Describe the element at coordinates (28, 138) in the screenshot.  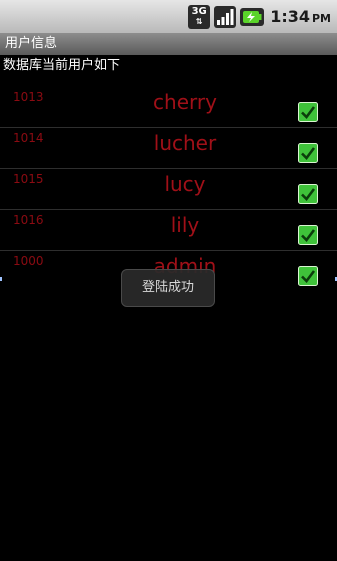
I see `user-id: 1014` at that location.